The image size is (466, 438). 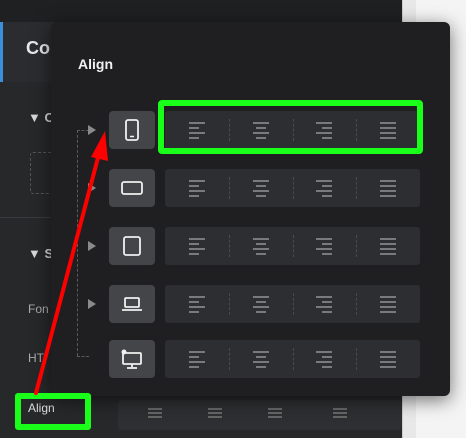 I want to click on phone-portrait-icon, so click(x=132, y=130).